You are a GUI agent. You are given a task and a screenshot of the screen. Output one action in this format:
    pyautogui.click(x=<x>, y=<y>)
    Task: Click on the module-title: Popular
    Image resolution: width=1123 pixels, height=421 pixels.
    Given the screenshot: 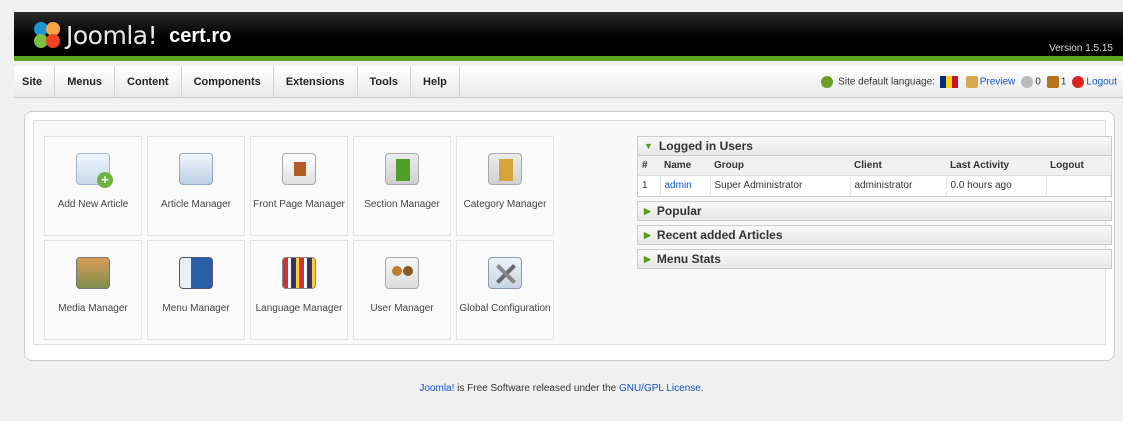 What is the action you would take?
    pyautogui.click(x=679, y=211)
    